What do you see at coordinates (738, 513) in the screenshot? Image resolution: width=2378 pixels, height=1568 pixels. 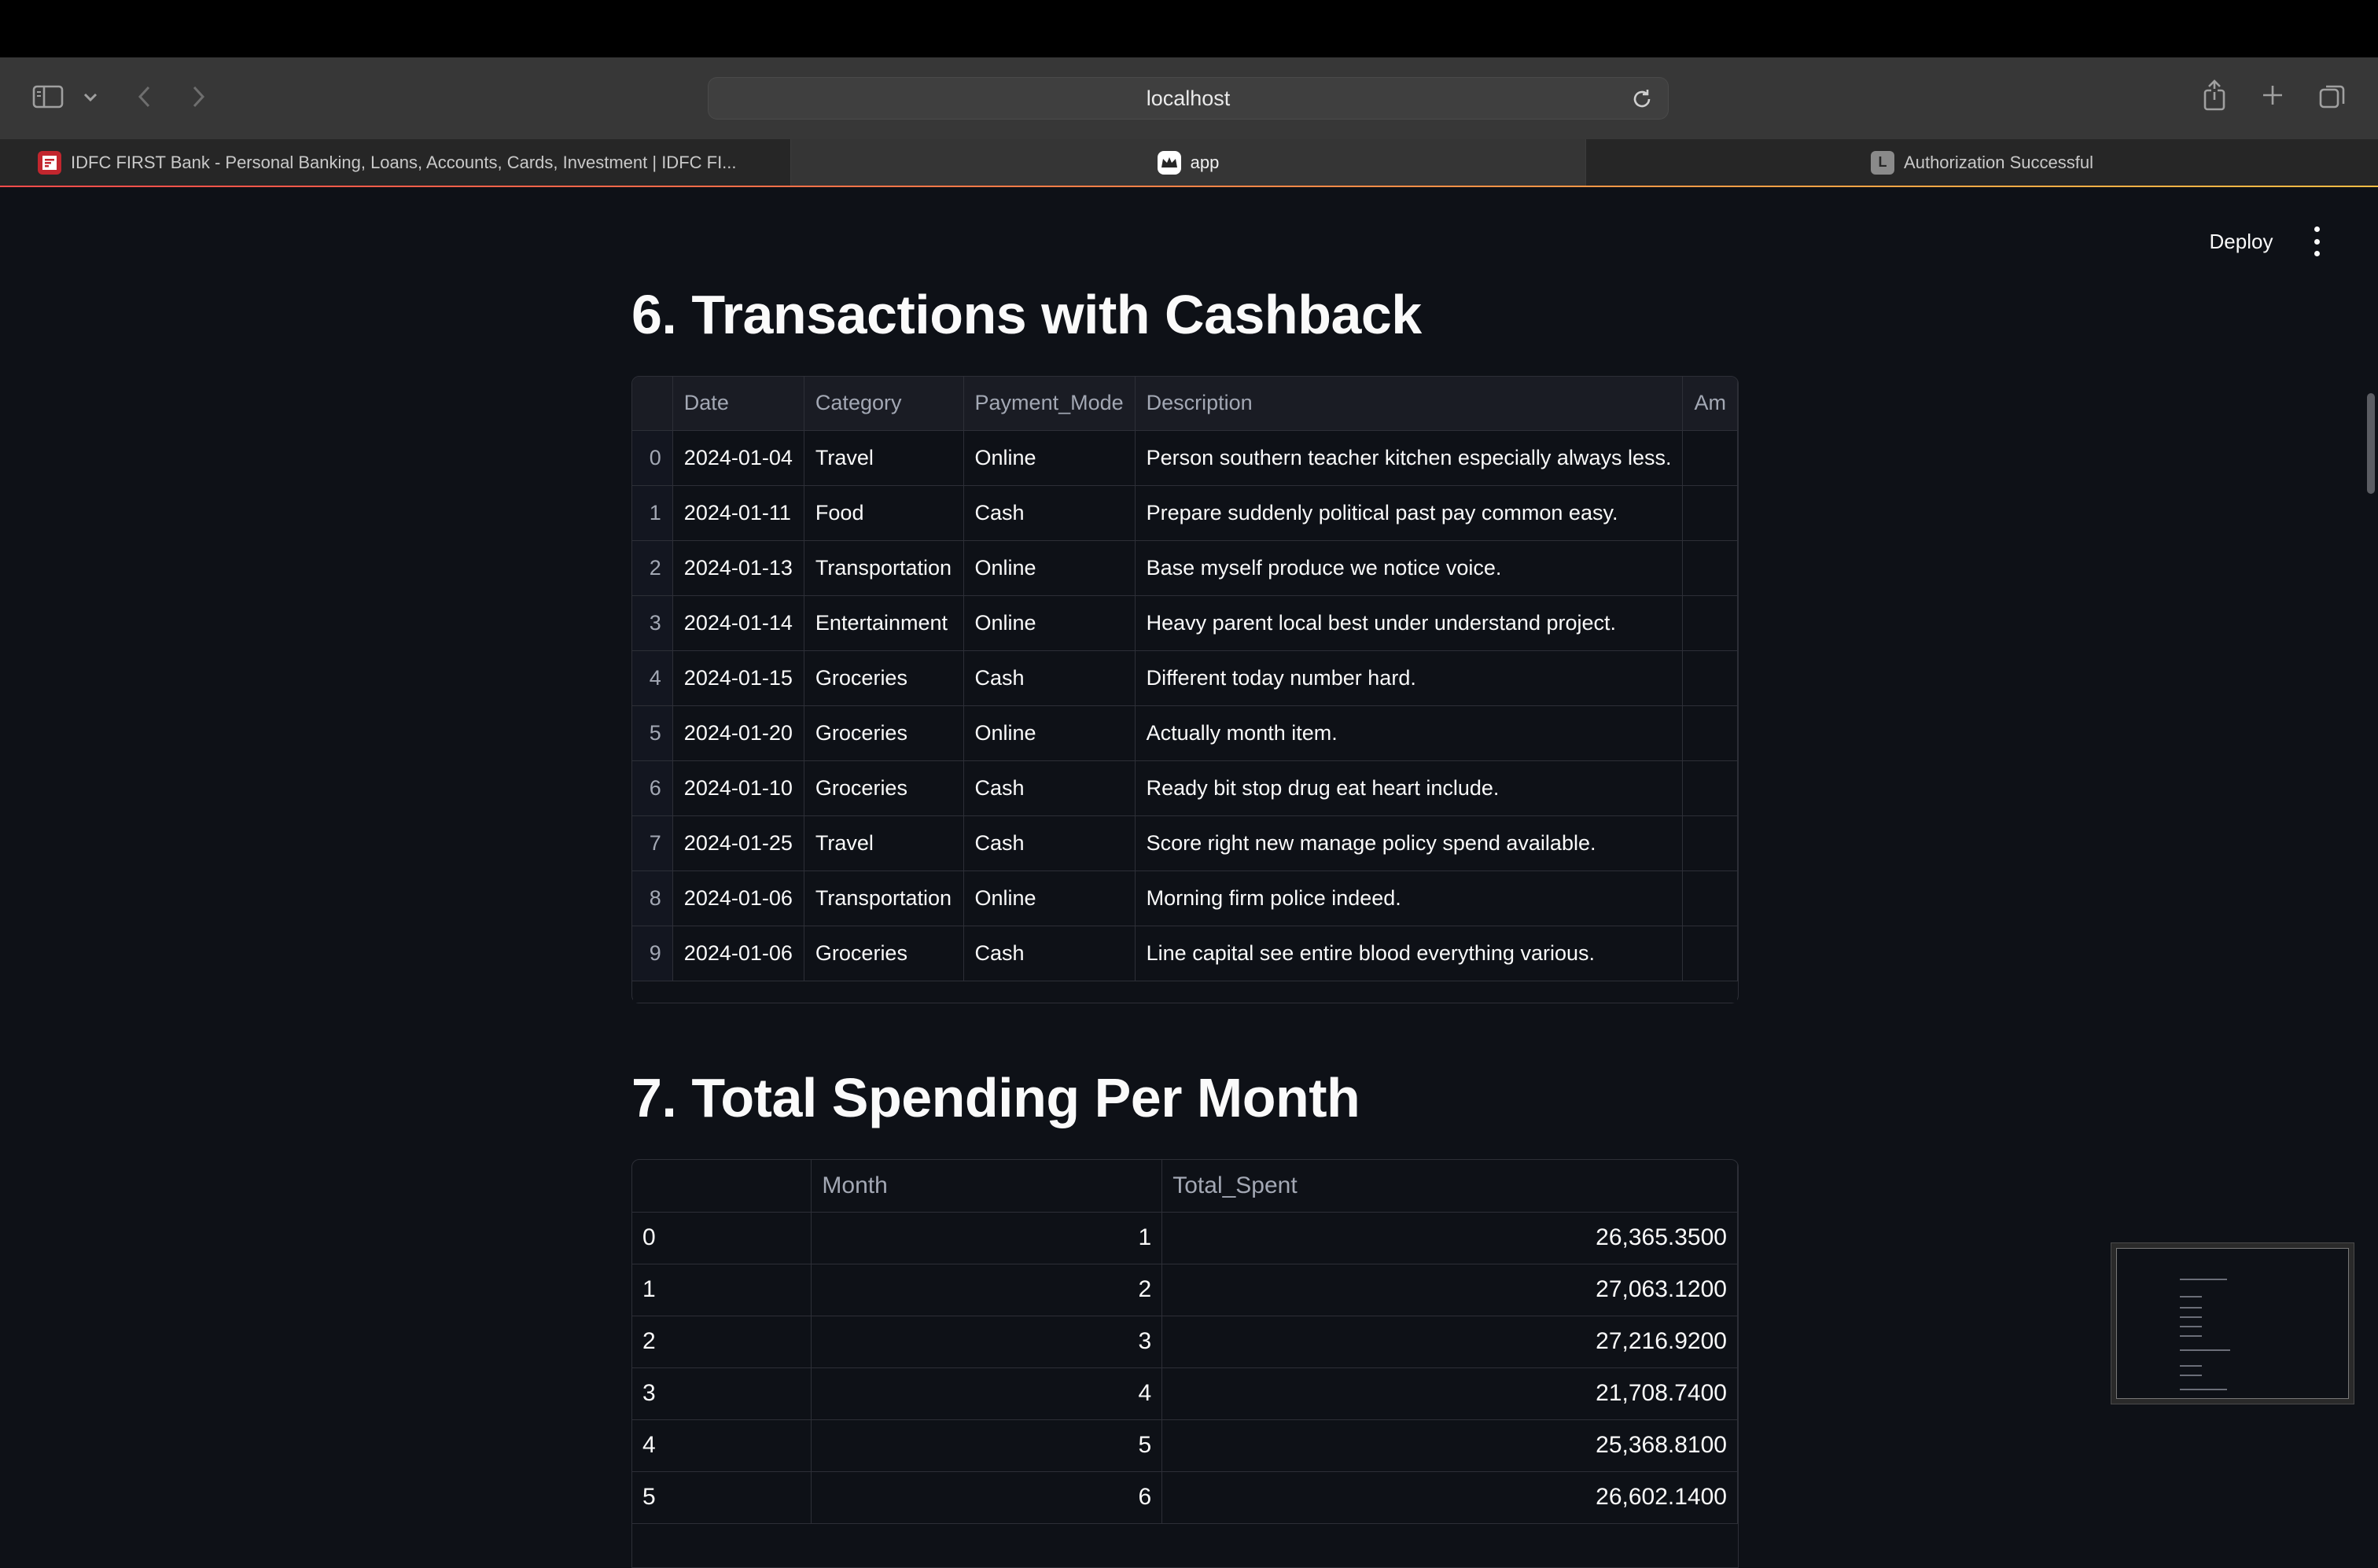 I see `date-cell: 2024-01-11` at bounding box center [738, 513].